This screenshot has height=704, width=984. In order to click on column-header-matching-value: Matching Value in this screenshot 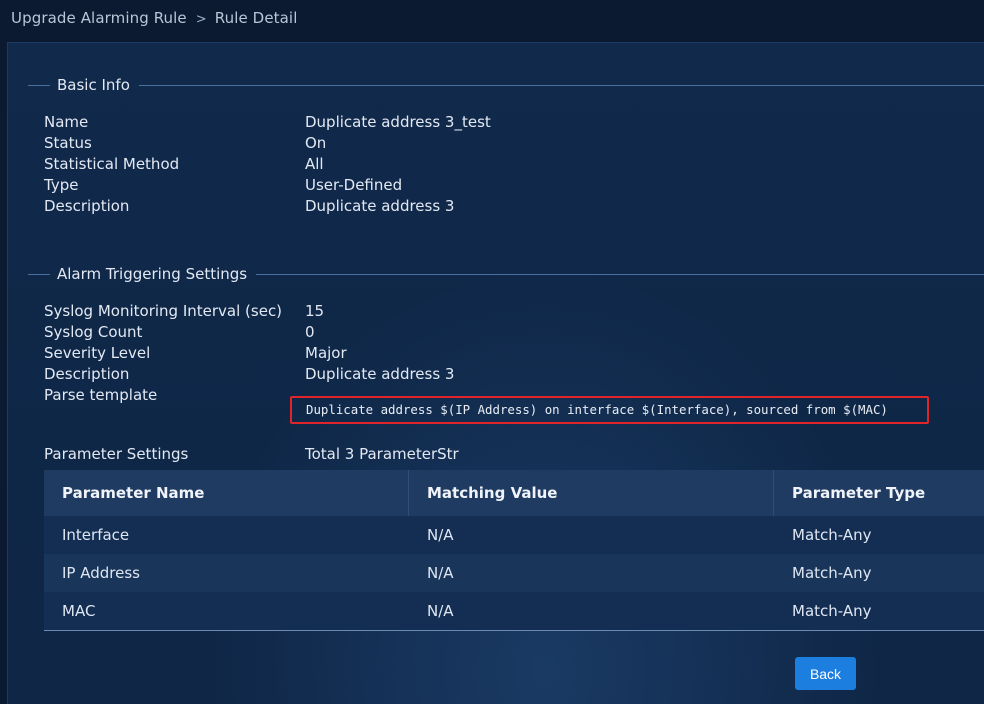, I will do `click(591, 493)`.